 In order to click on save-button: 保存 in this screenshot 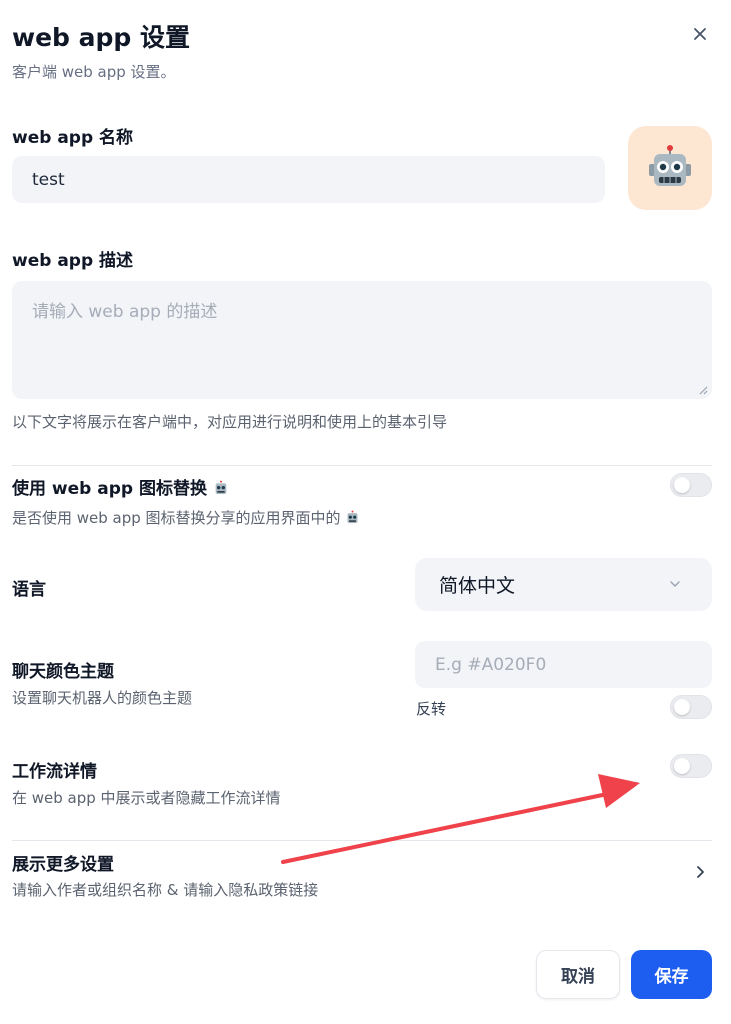, I will do `click(671, 974)`.